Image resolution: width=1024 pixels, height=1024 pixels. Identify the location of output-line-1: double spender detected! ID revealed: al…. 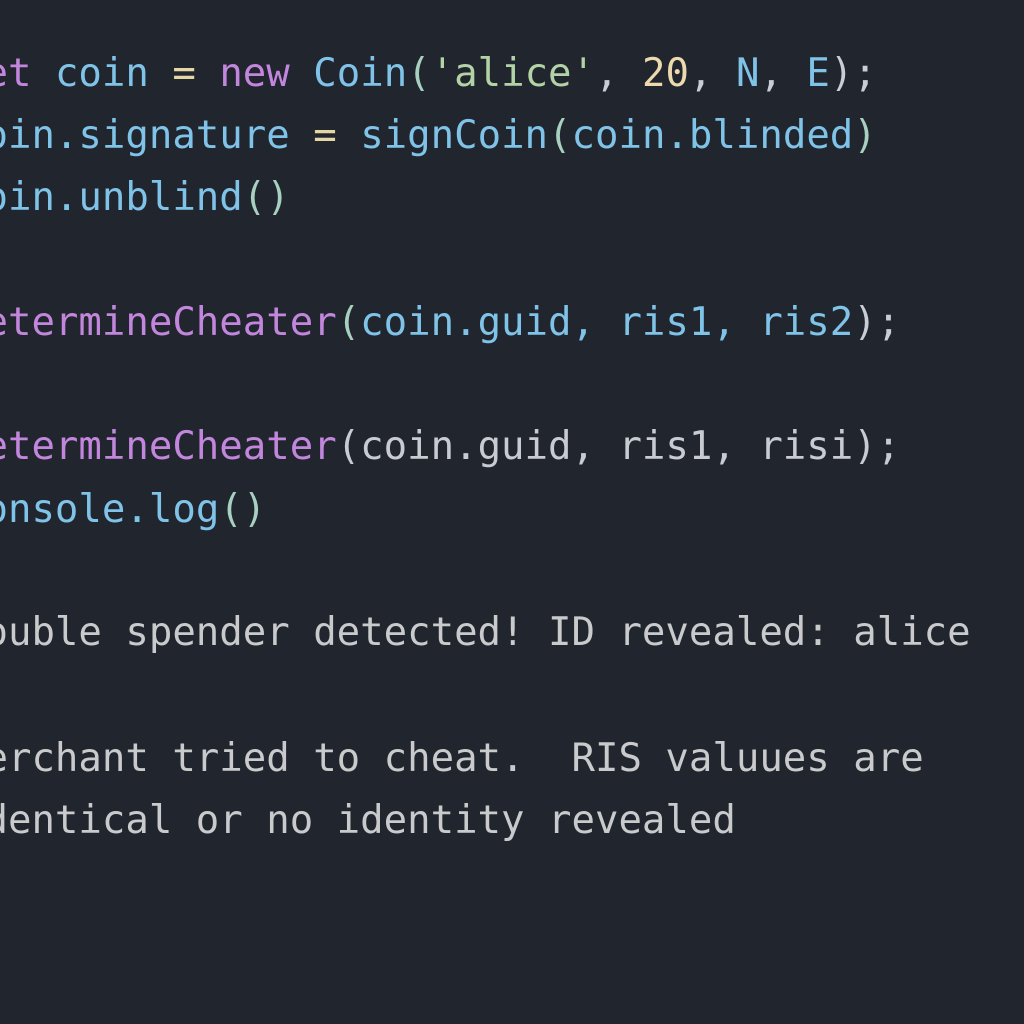
(485, 632).